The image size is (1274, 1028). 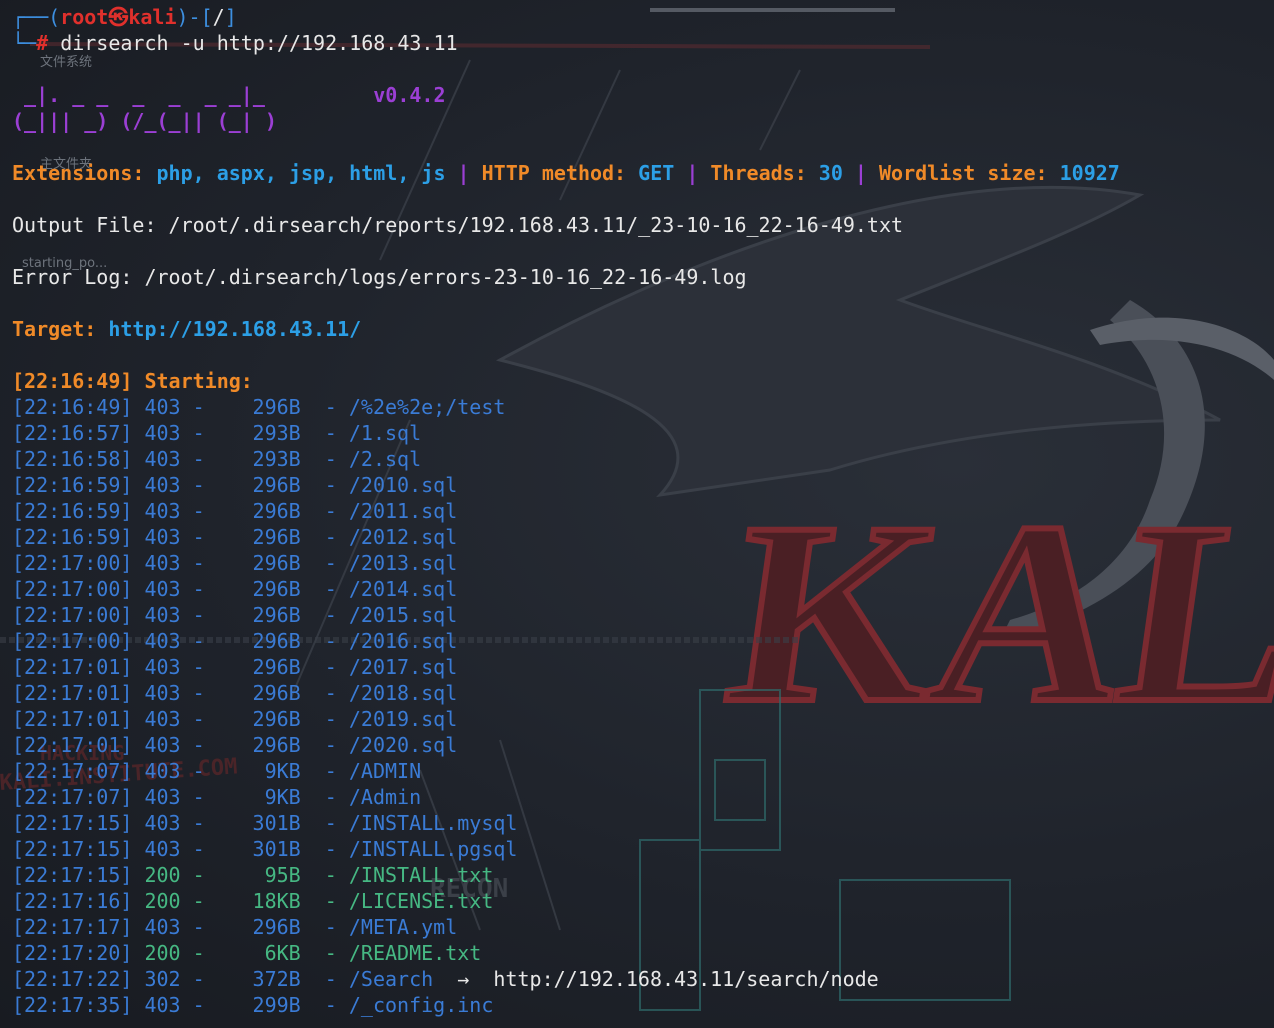 I want to click on wordlist-value: 10927, so click(x=1089, y=173).